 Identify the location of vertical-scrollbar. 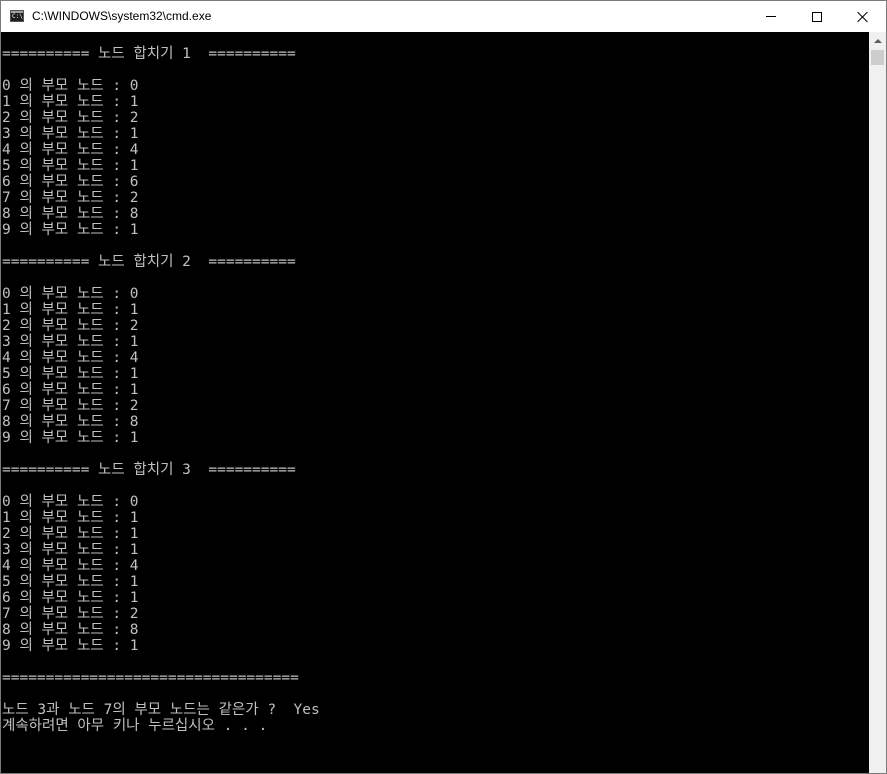
(877, 402).